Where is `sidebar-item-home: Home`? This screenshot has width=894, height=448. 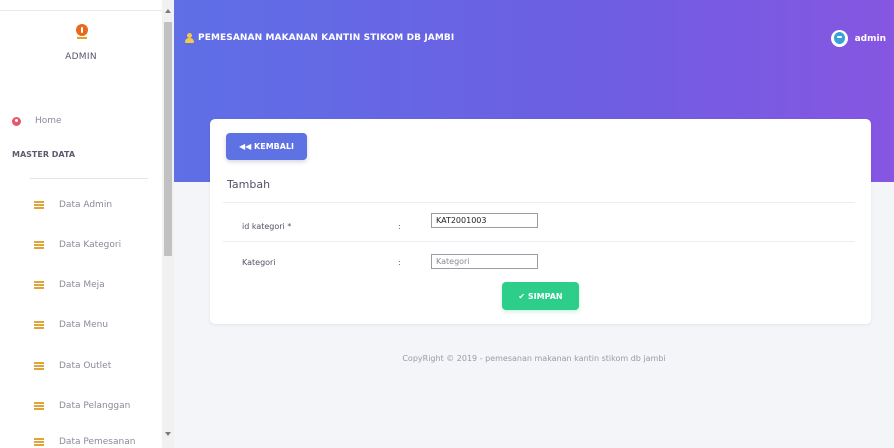 sidebar-item-home: Home is located at coordinates (37, 121).